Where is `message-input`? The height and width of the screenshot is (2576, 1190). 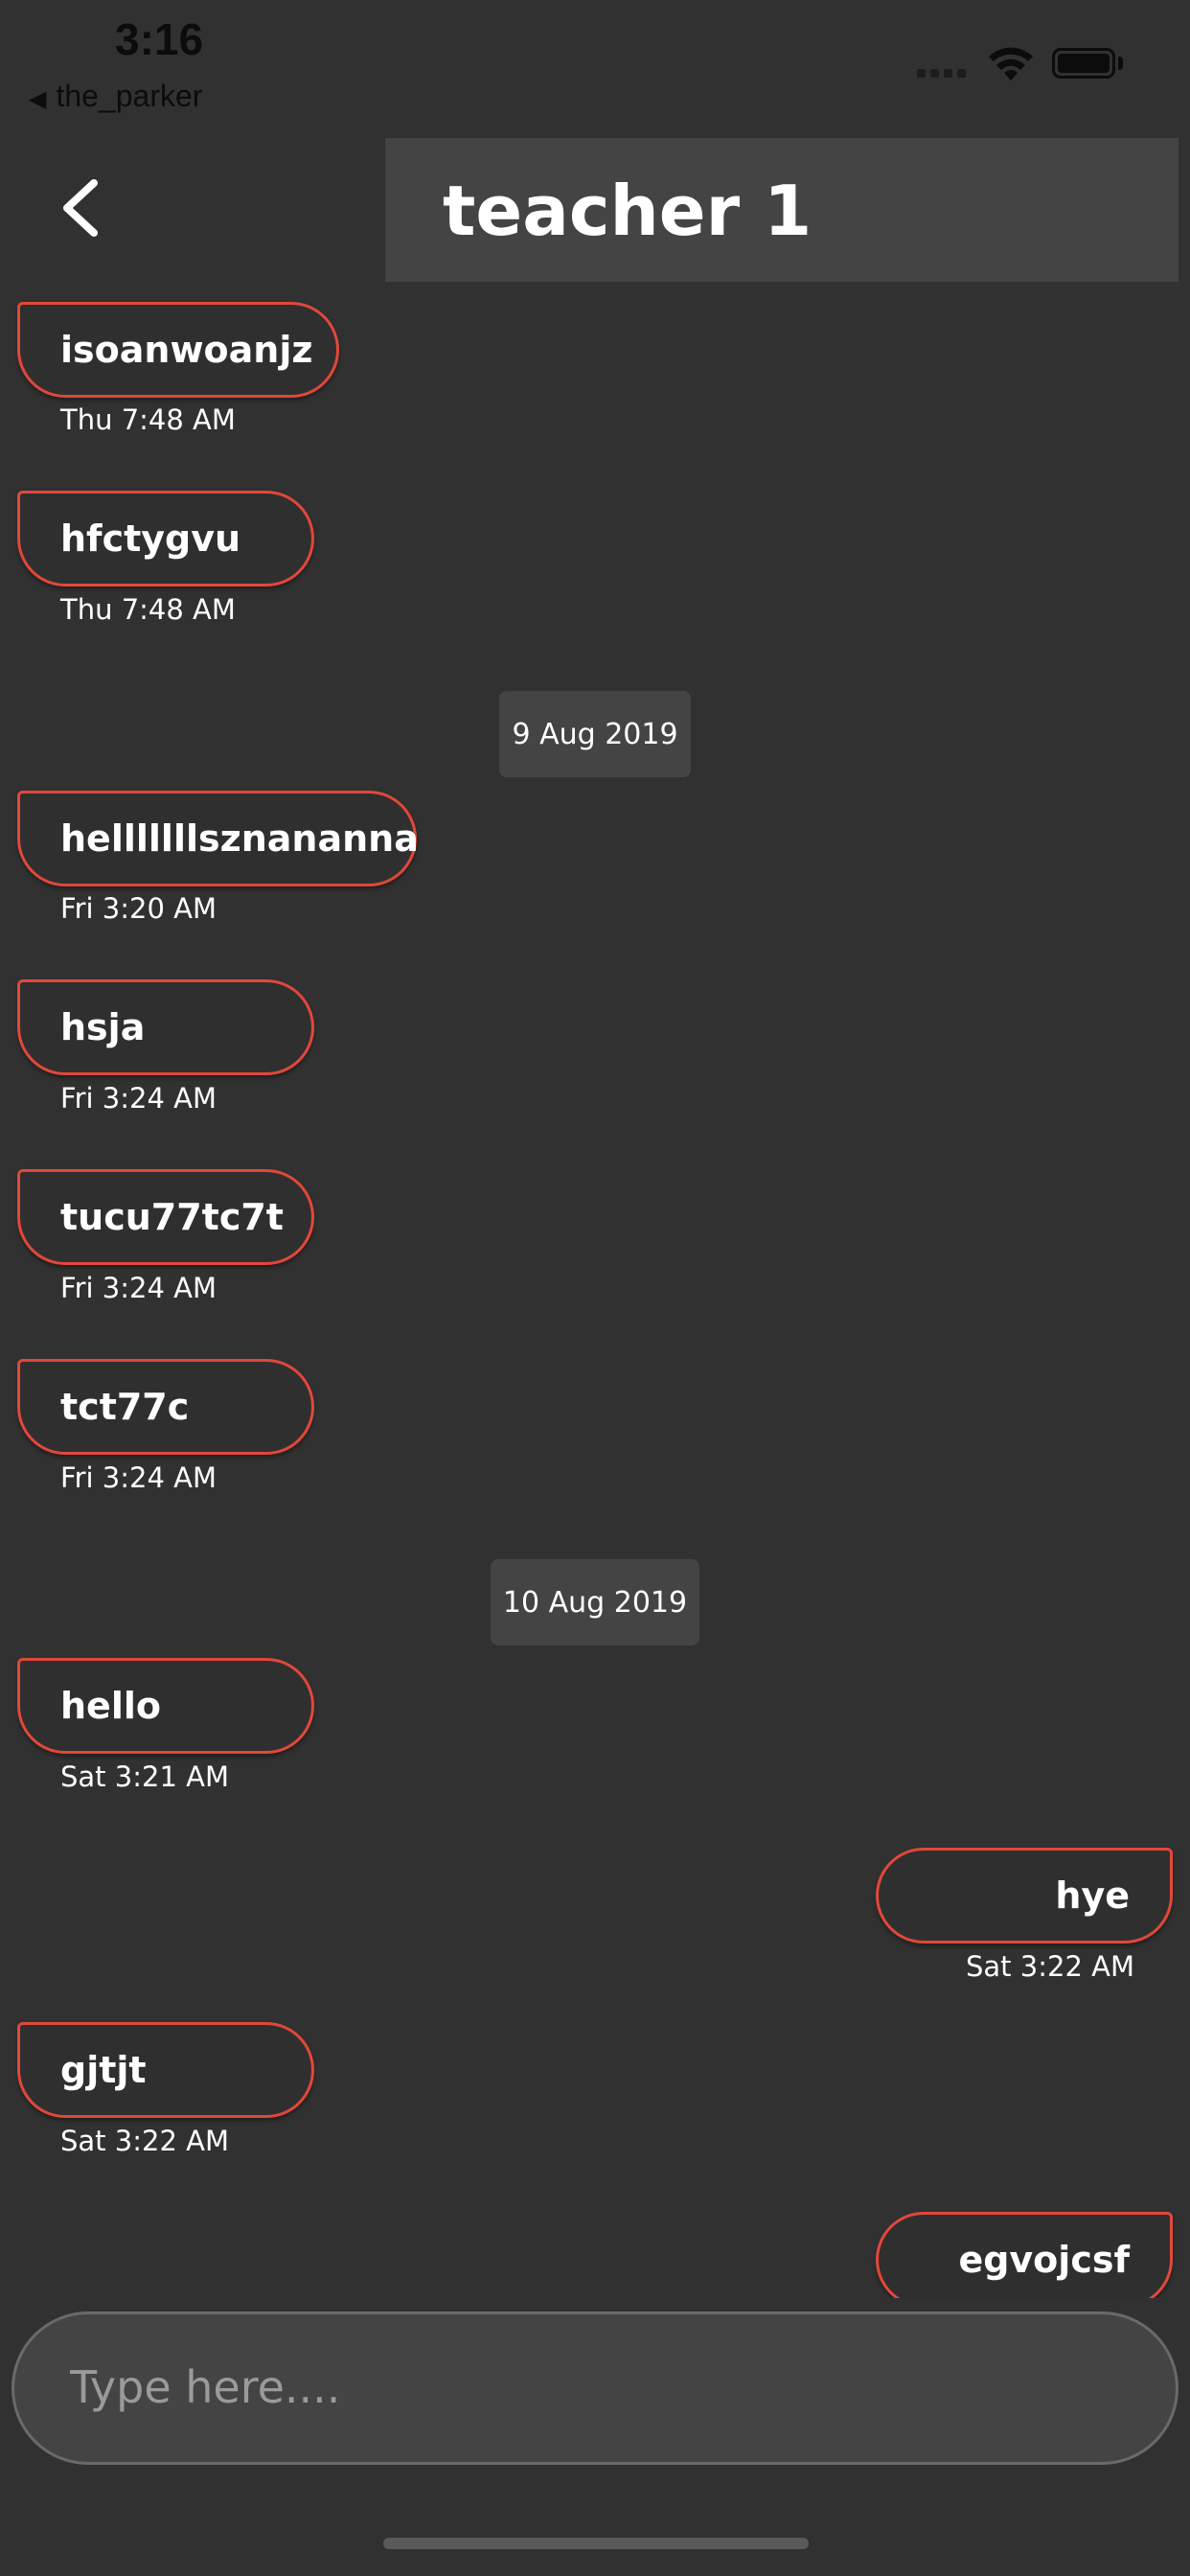
message-input is located at coordinates (588, 2387).